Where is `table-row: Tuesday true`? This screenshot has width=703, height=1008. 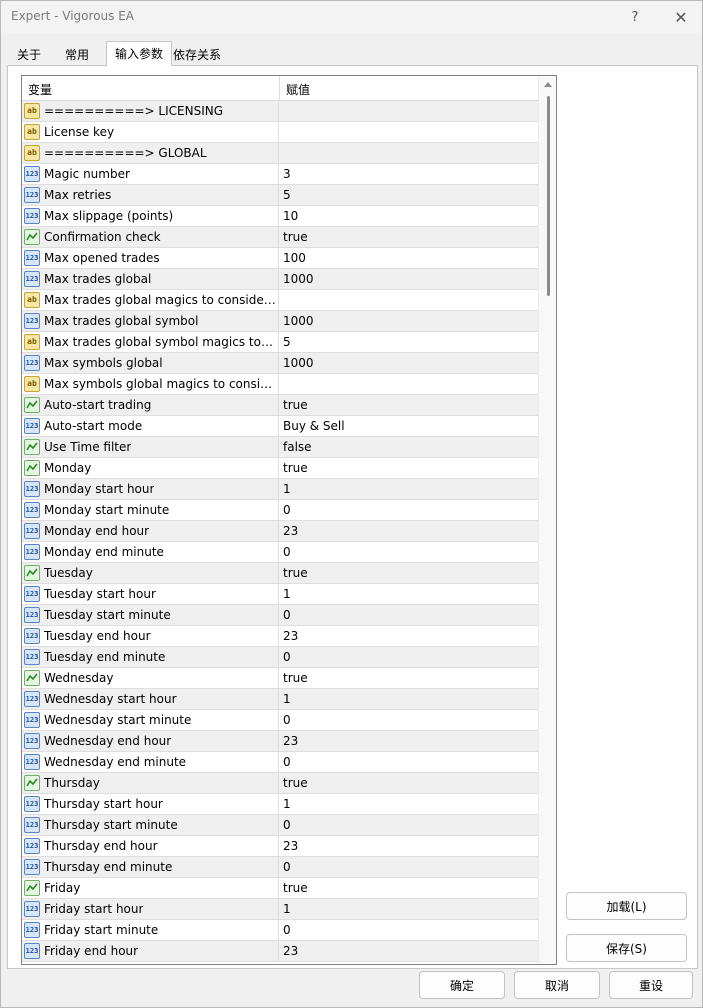 table-row: Tuesday true is located at coordinates (280, 573).